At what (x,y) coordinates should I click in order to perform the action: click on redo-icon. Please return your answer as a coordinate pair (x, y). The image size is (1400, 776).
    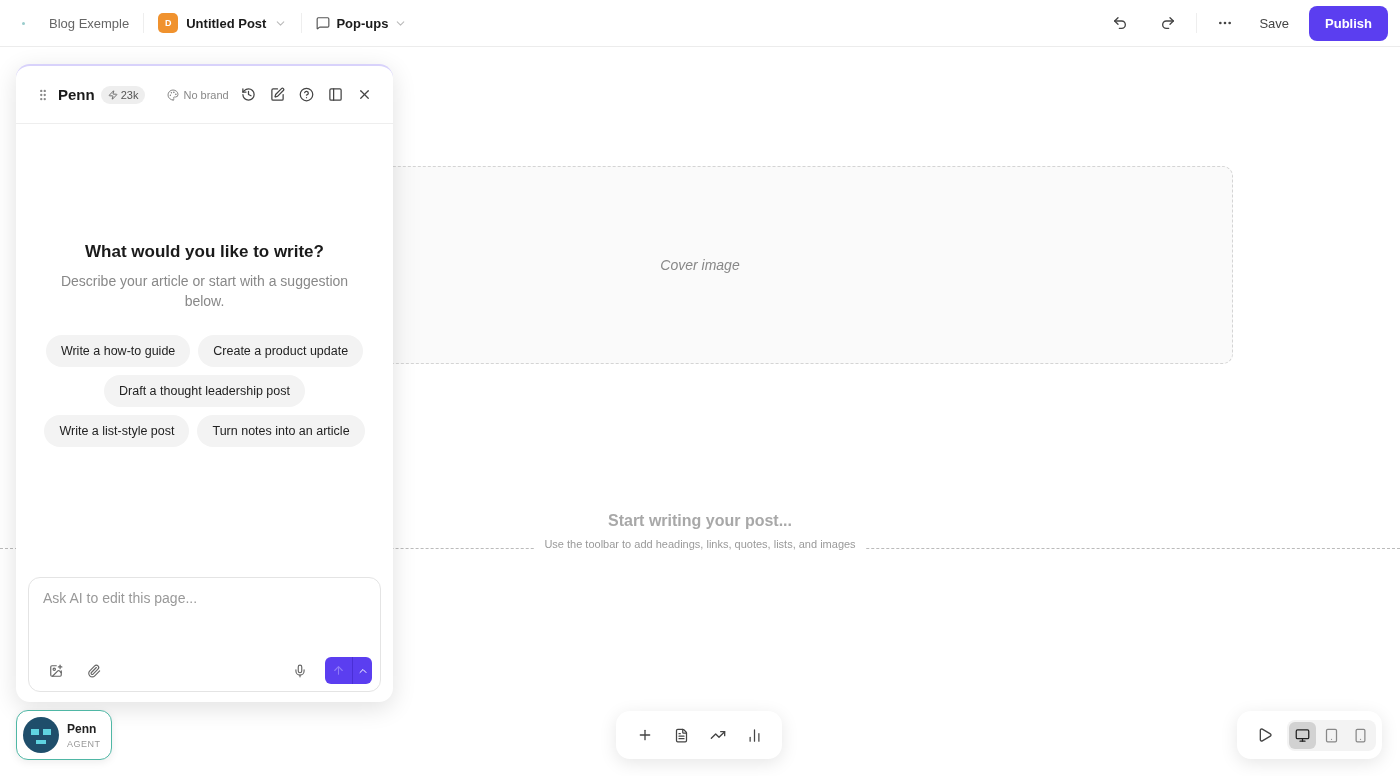
    Looking at the image, I should click on (1168, 23).